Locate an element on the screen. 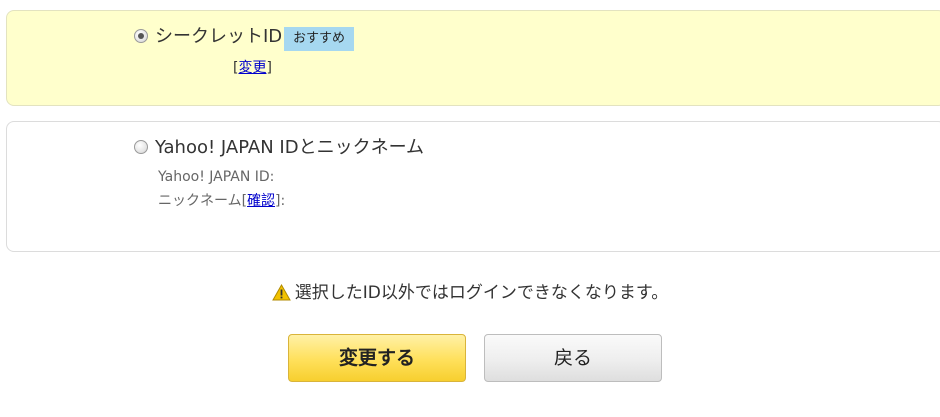 Image resolution: width=940 pixels, height=417 pixels. secret-id-radio is located at coordinates (141, 36).